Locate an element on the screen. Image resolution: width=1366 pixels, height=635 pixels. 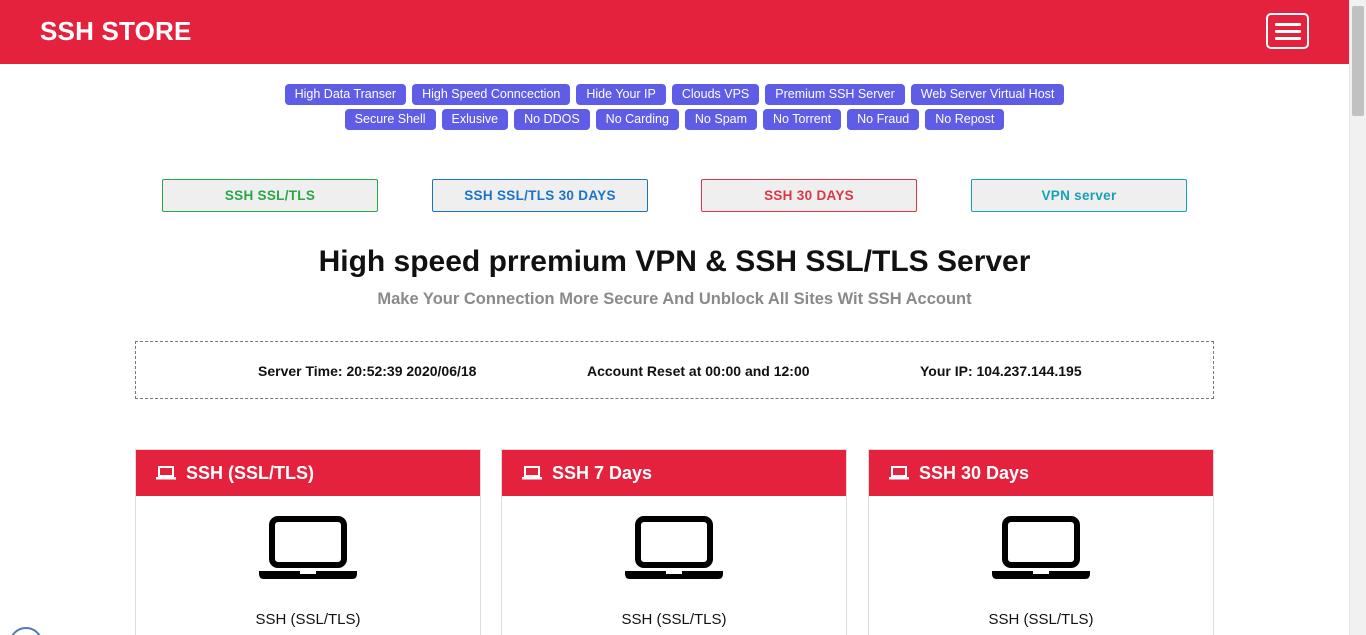
feature-tag: High Speed Conncection is located at coordinates (491, 94).